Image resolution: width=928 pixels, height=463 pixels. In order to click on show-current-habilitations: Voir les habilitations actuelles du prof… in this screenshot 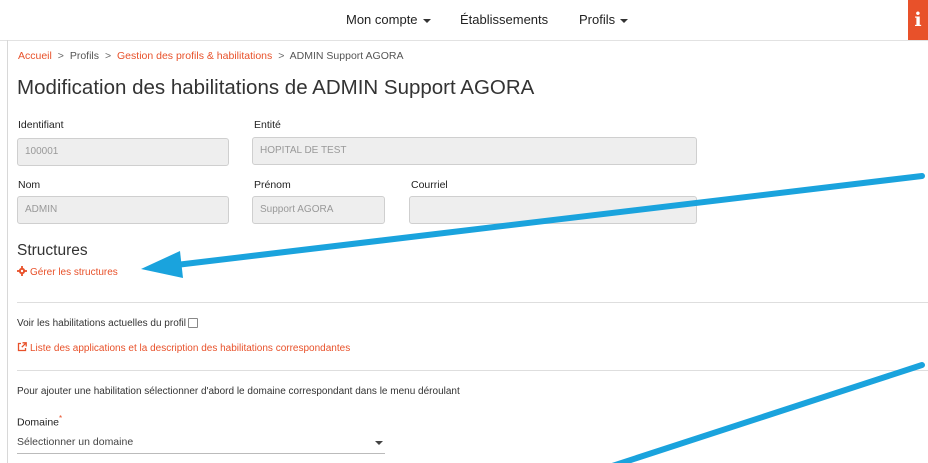, I will do `click(107, 323)`.